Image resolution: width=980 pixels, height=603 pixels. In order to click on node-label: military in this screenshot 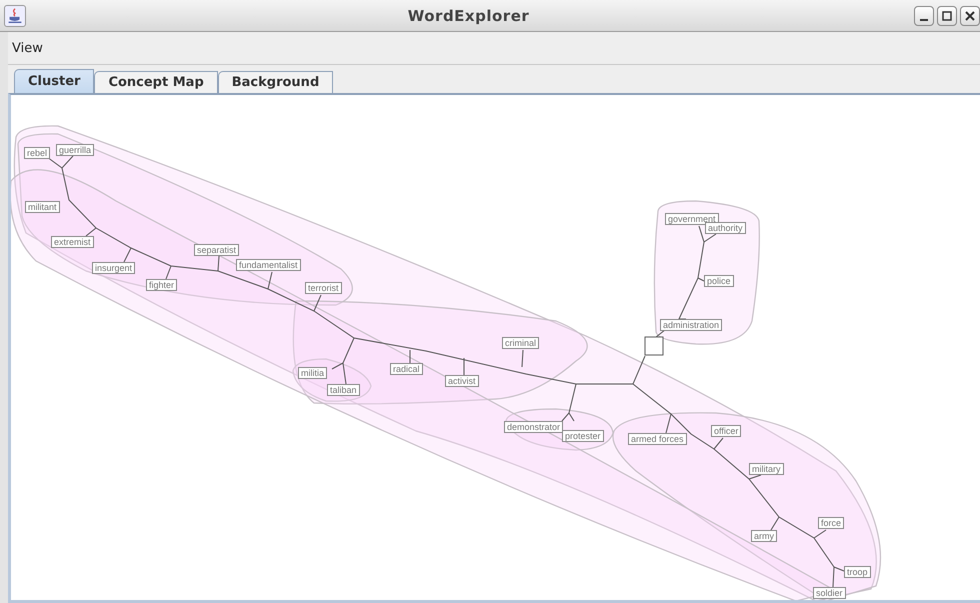, I will do `click(766, 469)`.